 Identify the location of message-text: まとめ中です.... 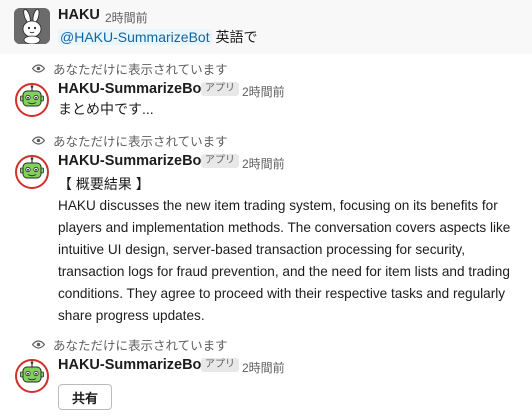
(106, 109).